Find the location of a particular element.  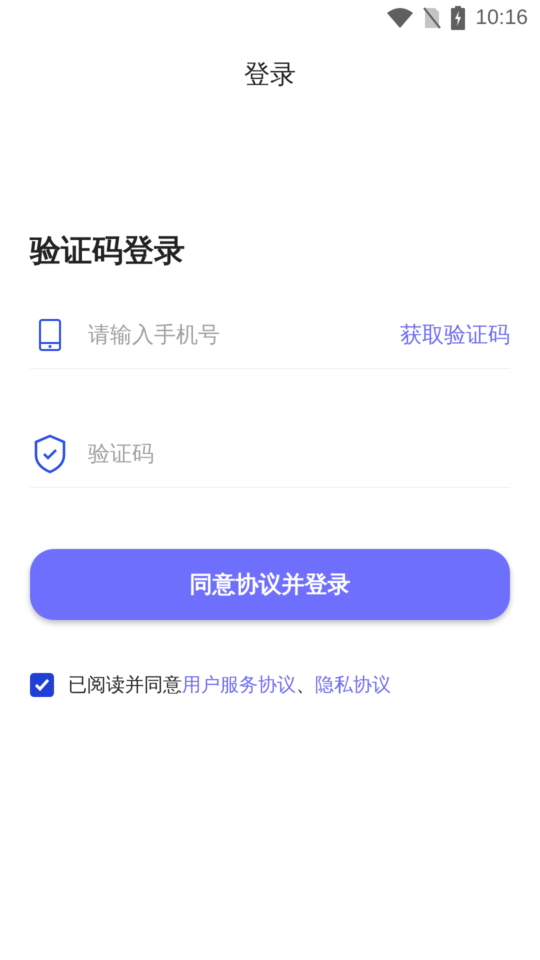

battery-charging-icon is located at coordinates (458, 18).